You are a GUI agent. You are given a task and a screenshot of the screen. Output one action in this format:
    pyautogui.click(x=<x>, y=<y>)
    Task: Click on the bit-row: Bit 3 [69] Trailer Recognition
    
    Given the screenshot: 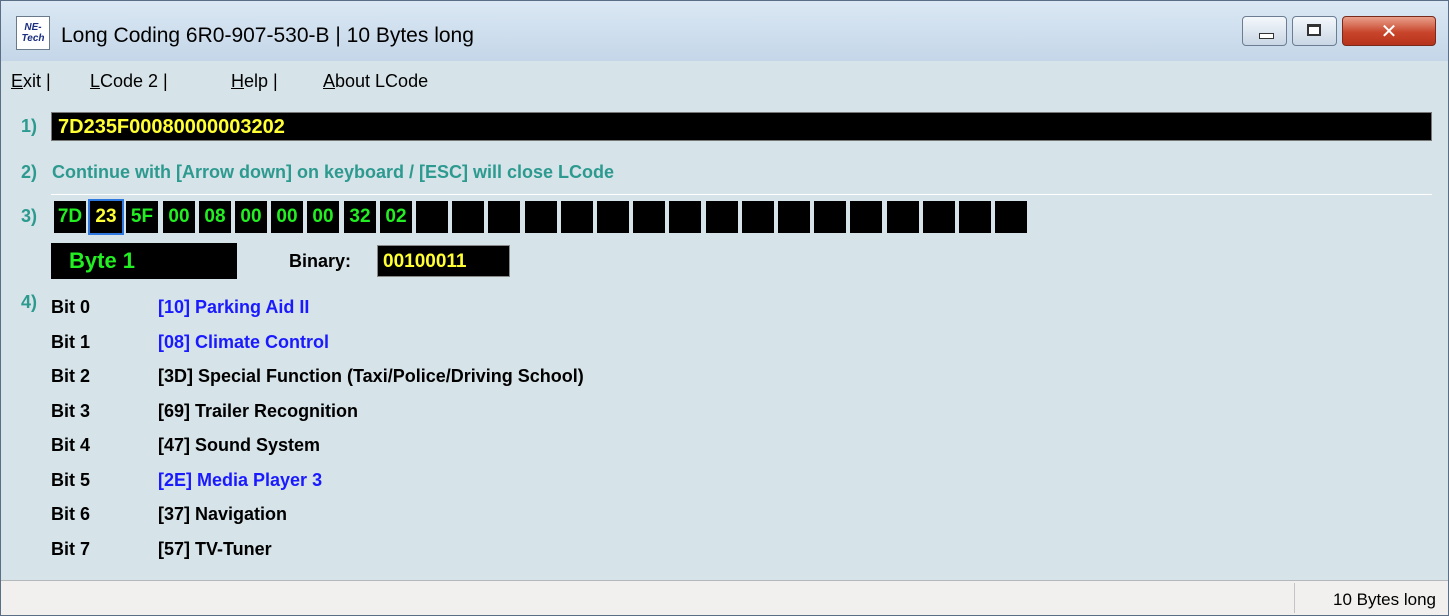 What is the action you would take?
    pyautogui.click(x=501, y=416)
    